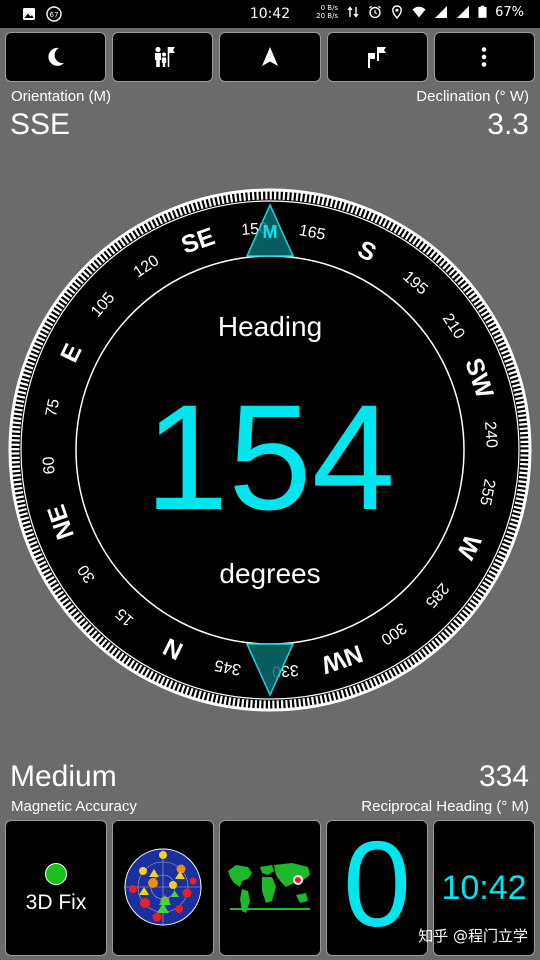 Image resolution: width=540 pixels, height=960 pixels. What do you see at coordinates (270, 326) in the screenshot?
I see `heading-label: Heading` at bounding box center [270, 326].